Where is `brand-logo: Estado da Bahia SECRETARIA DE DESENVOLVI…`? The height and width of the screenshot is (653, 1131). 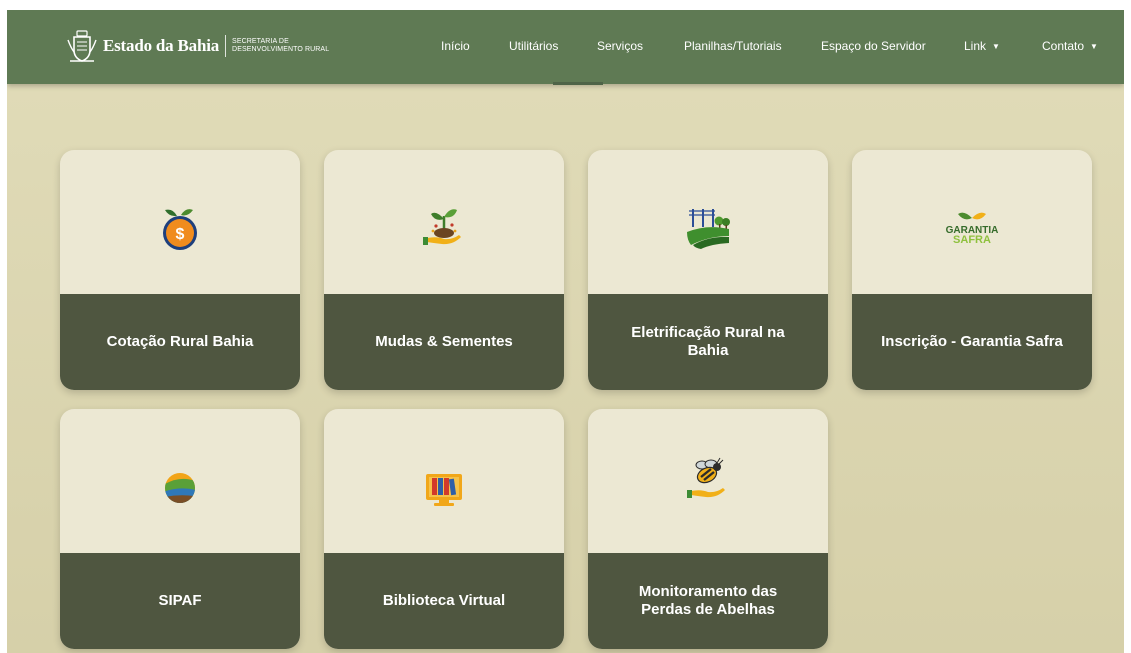 brand-logo: Estado da Bahia SECRETARIA DE DESENVOLVI… is located at coordinates (197, 46).